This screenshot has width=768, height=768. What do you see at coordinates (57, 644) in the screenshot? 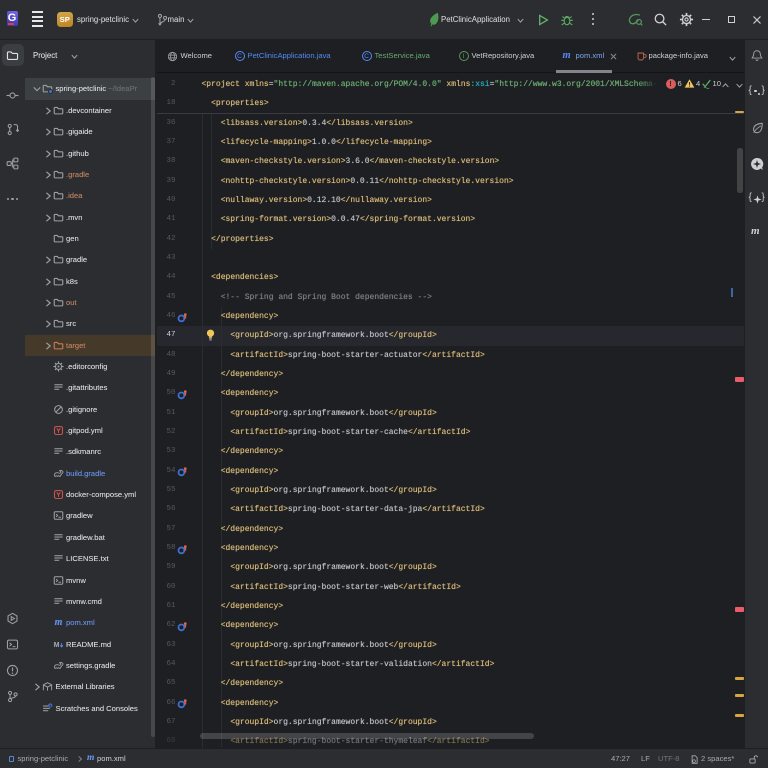
I see `svg-text: M` at bounding box center [57, 644].